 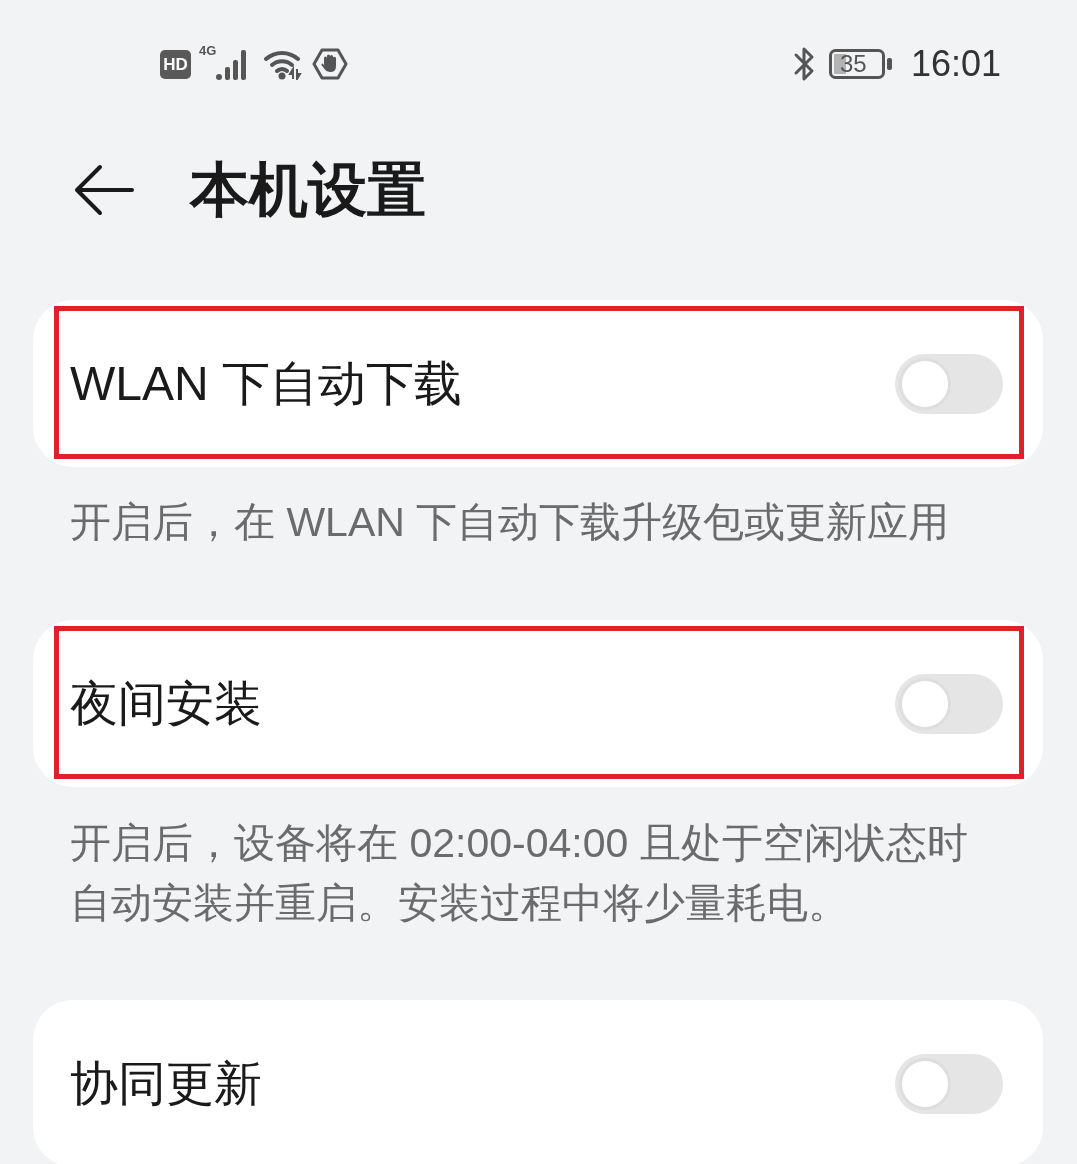 I want to click on battery-level-label: 35, so click(x=853, y=64).